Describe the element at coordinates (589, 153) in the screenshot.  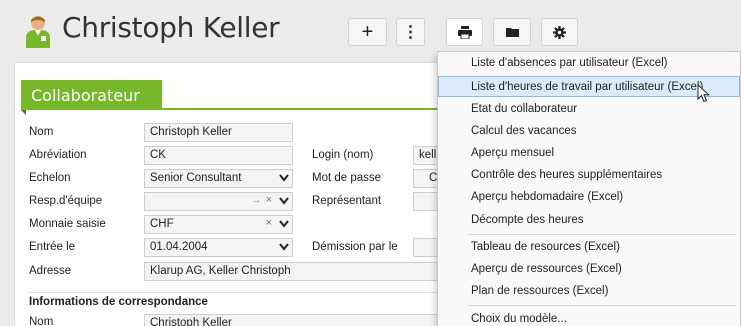
I see `menu-item-apercu-mensuel: Aperçu mensuel` at that location.